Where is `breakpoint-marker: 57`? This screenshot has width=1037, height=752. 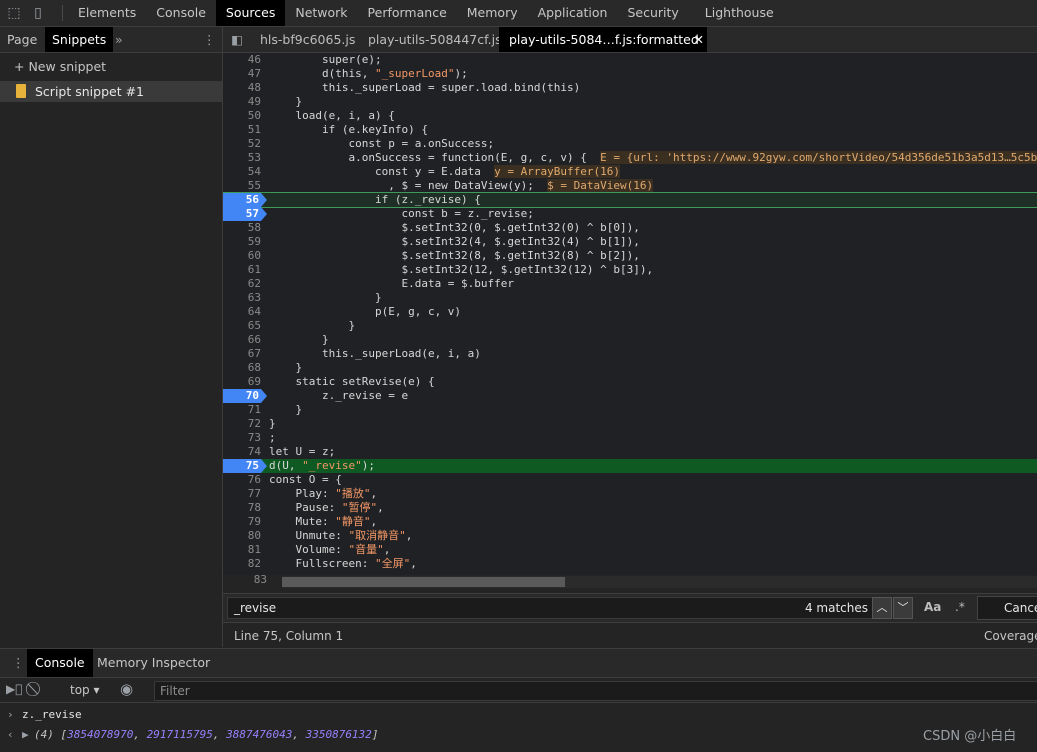 breakpoint-marker: 57 is located at coordinates (245, 214).